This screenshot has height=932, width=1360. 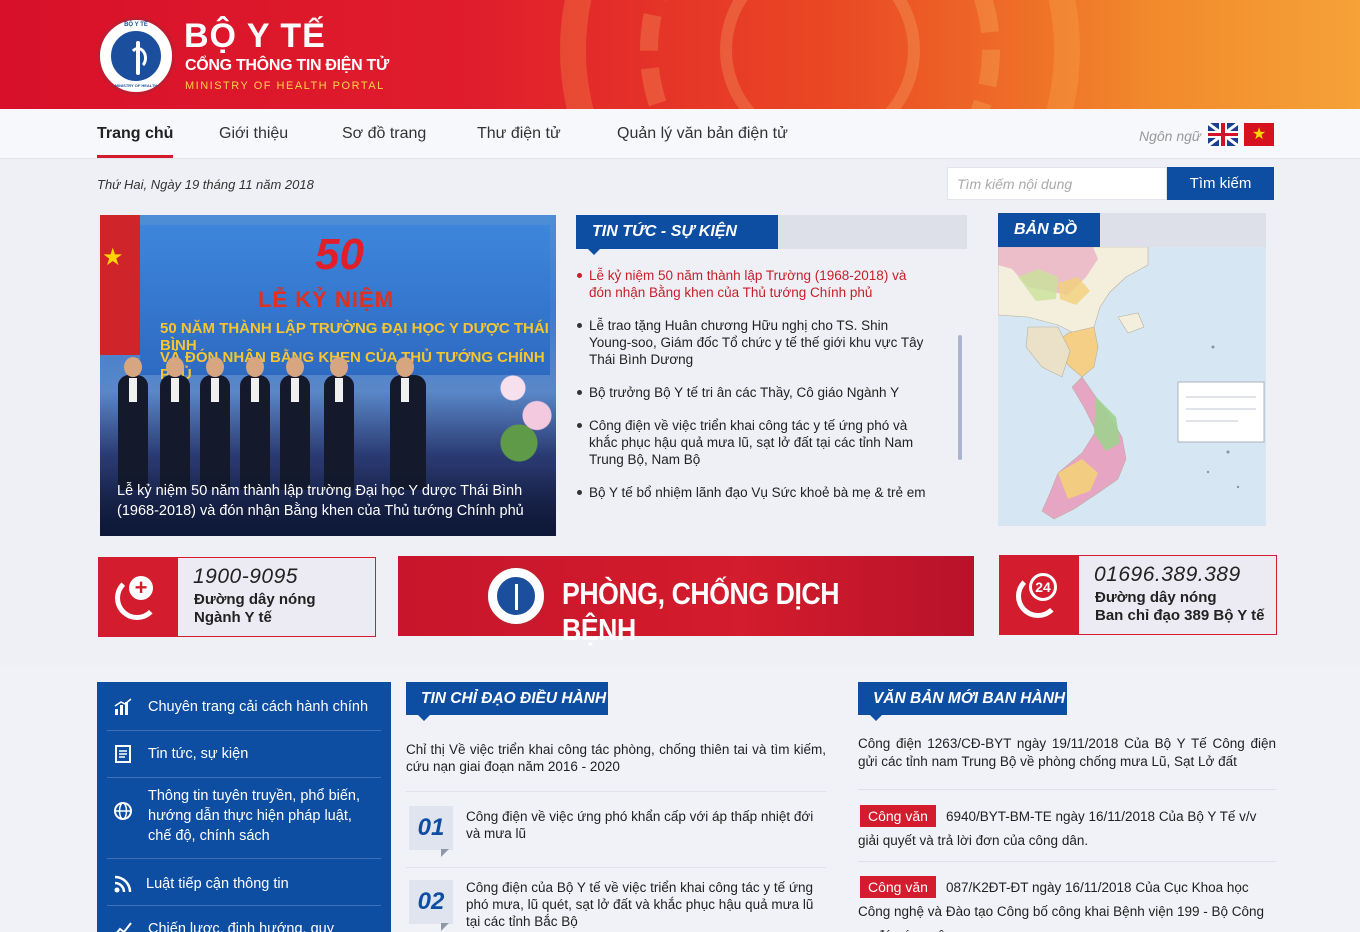 I want to click on side-item-news: Tin tức, sự kiện, so click(x=244, y=761).